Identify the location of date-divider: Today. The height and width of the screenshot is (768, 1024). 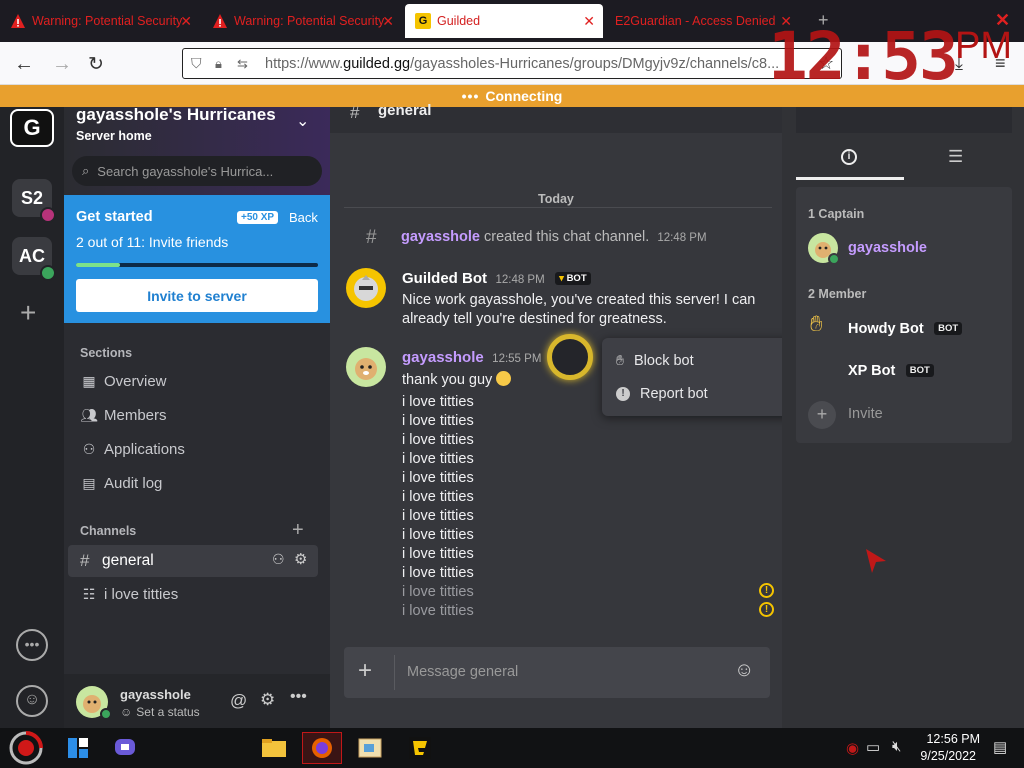
(556, 199).